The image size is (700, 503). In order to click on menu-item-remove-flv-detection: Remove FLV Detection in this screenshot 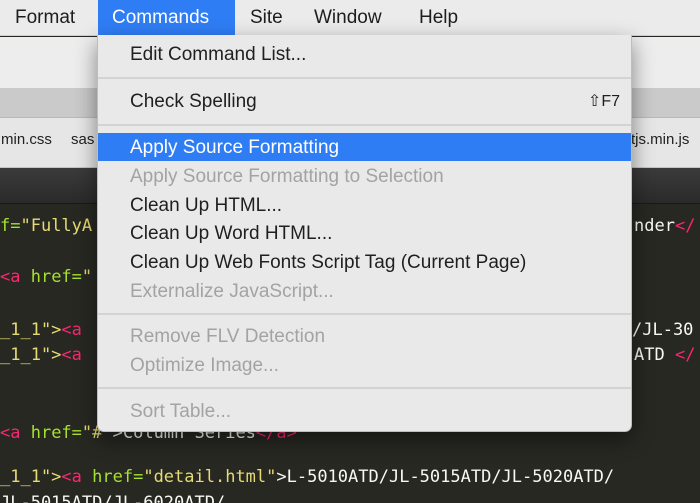, I will do `click(364, 336)`.